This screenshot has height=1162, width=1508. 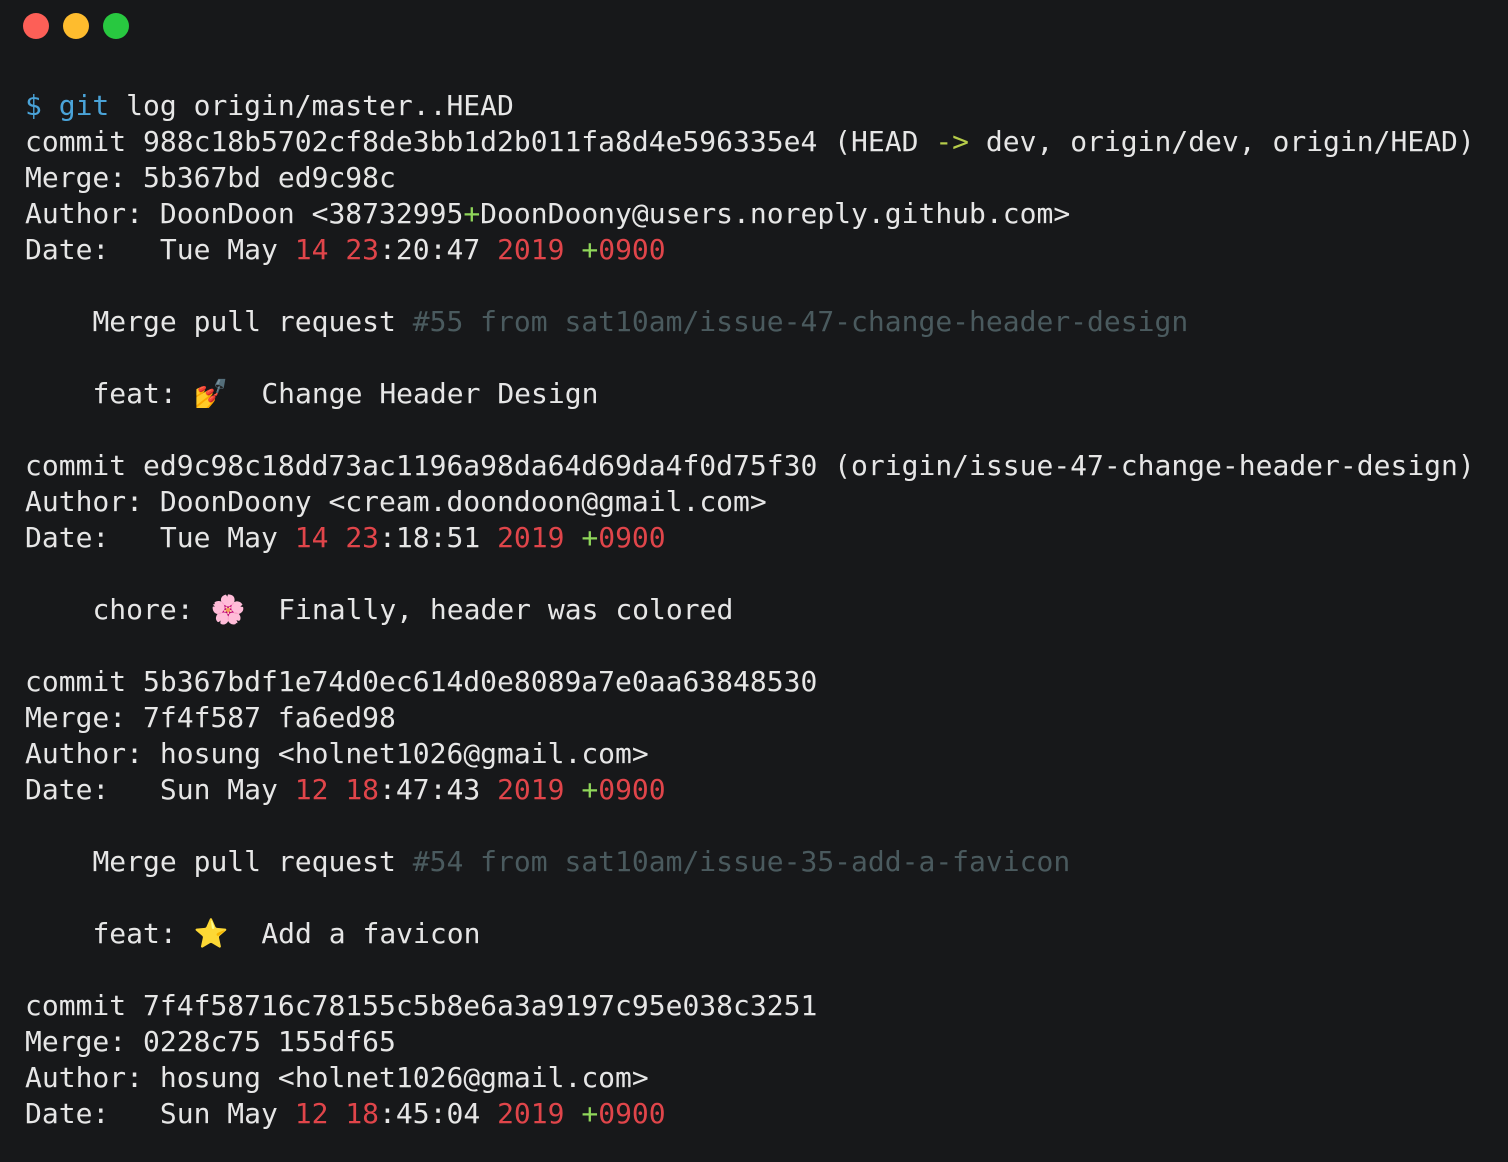 What do you see at coordinates (362, 249) in the screenshot?
I see `date-hh: 23` at bounding box center [362, 249].